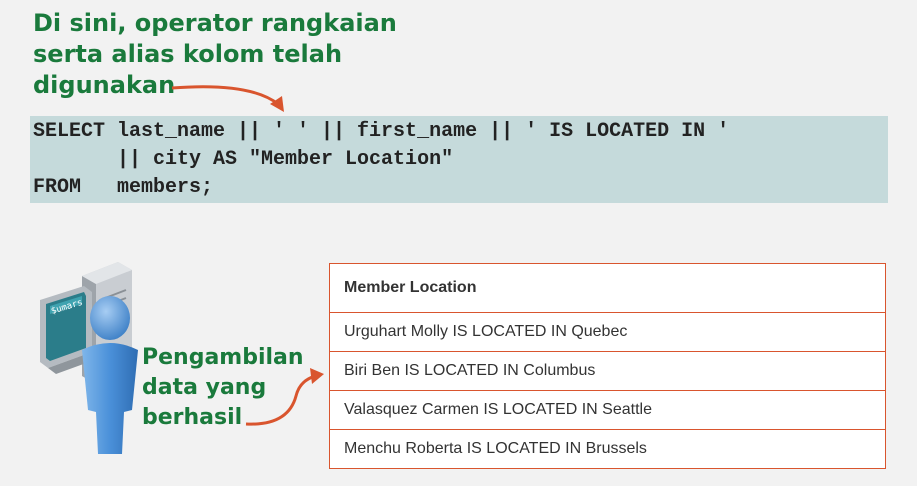  I want to click on top-arrow-icon, so click(227, 98).